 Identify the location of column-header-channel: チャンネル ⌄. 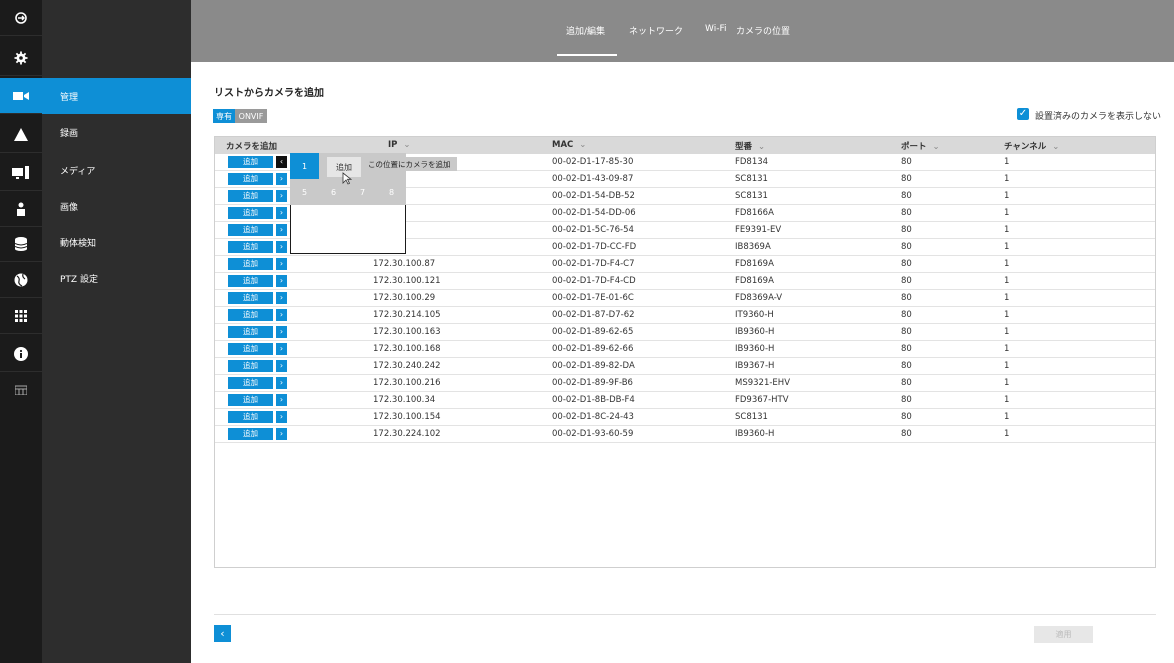
(1031, 146).